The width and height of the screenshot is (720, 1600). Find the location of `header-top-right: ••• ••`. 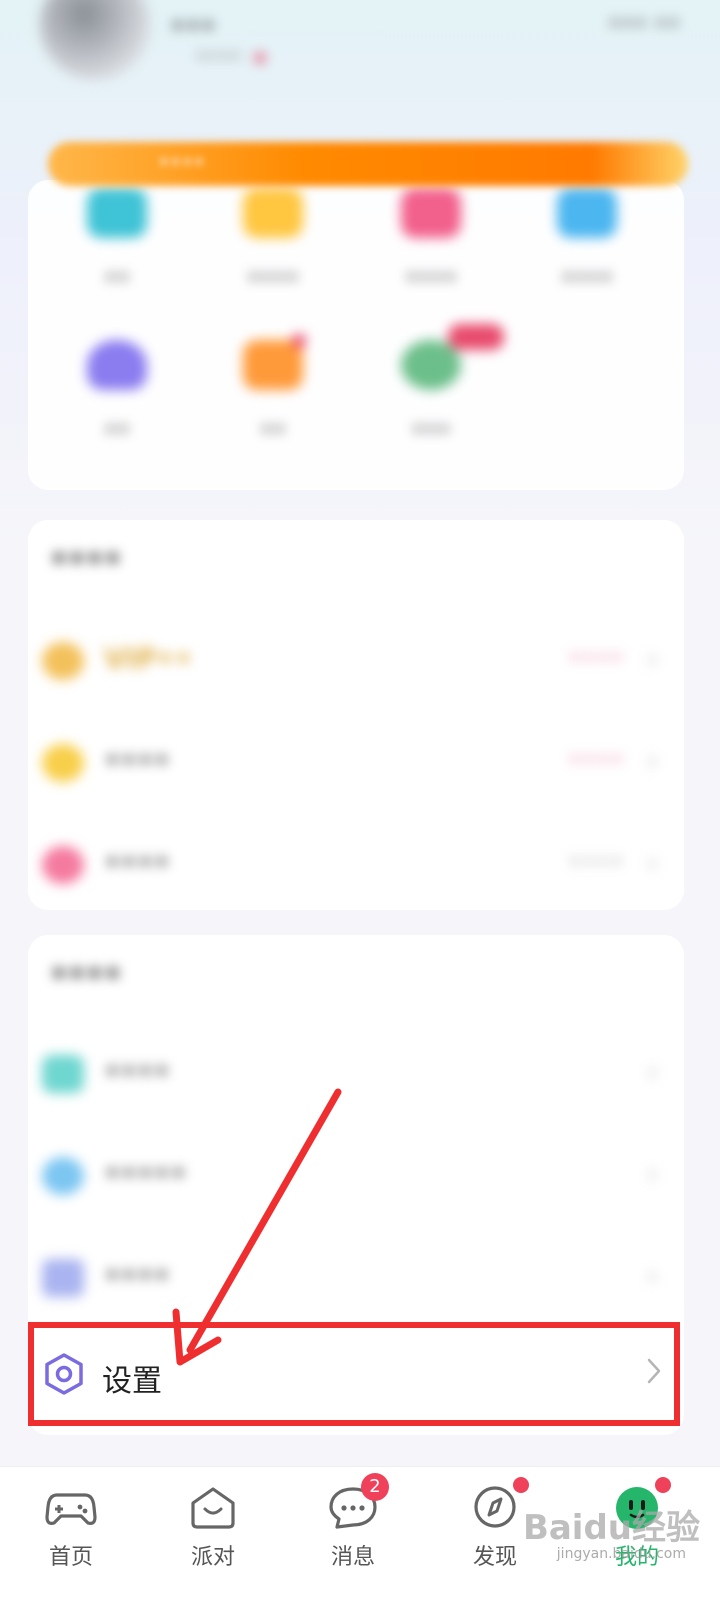

header-top-right: ••• •• is located at coordinates (644, 24).